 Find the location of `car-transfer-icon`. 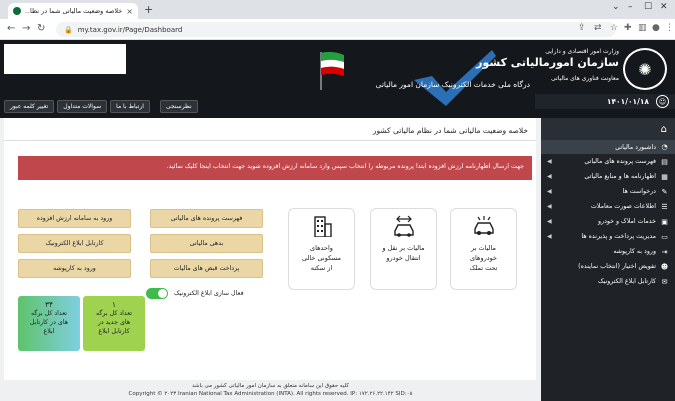

car-transfer-icon is located at coordinates (403, 226).